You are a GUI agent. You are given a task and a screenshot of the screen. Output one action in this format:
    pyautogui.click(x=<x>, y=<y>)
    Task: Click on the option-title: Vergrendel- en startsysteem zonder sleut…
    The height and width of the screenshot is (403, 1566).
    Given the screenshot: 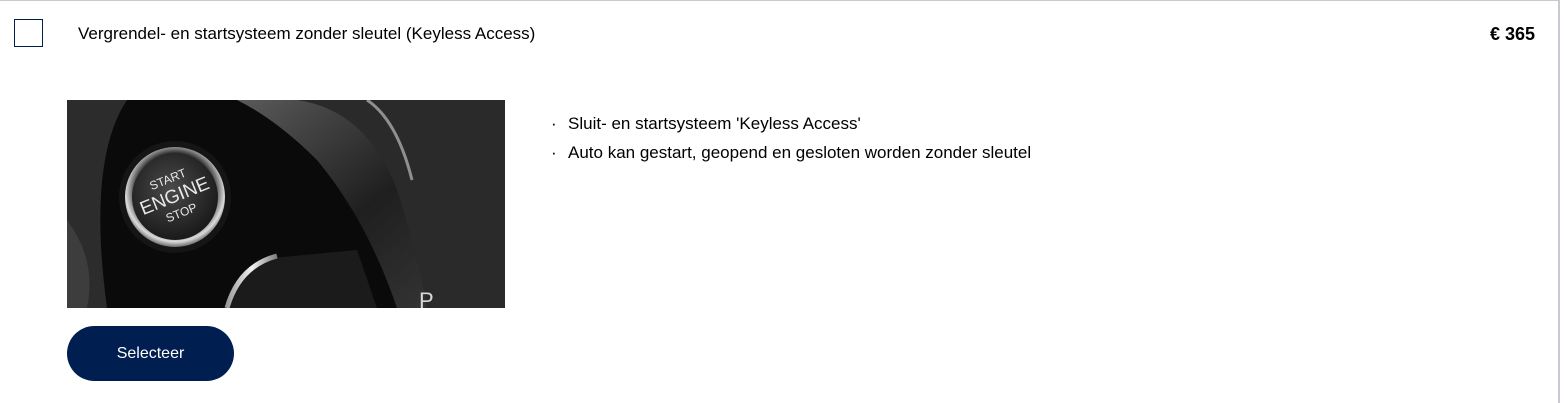 What is the action you would take?
    pyautogui.click(x=307, y=33)
    